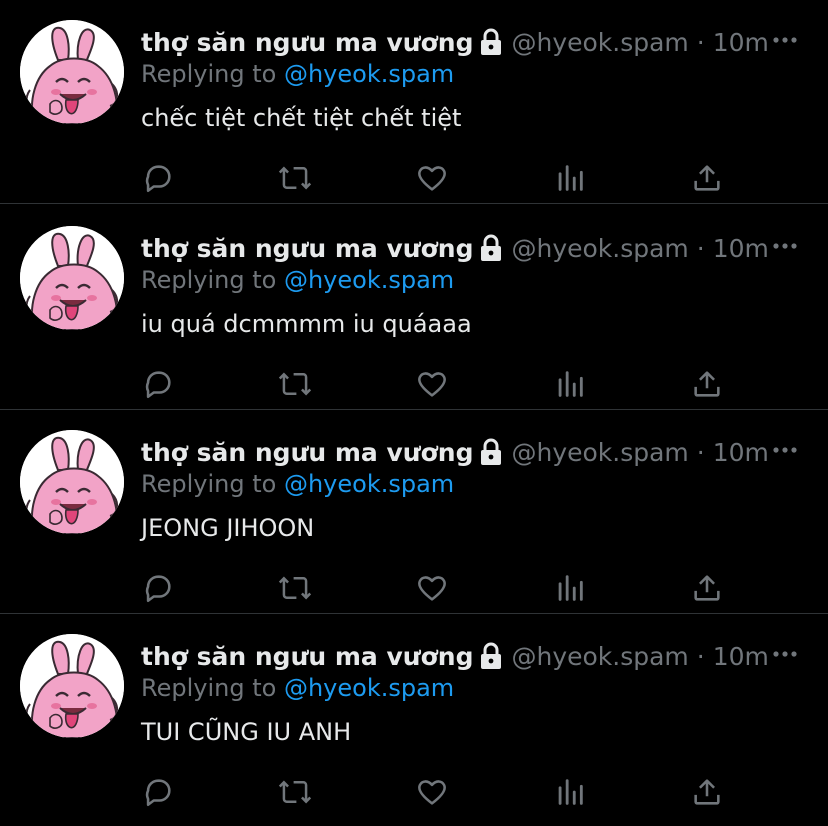 The height and width of the screenshot is (826, 828). Describe the element at coordinates (228, 528) in the screenshot. I see `tweet-text: JEONG JIHOON` at that location.